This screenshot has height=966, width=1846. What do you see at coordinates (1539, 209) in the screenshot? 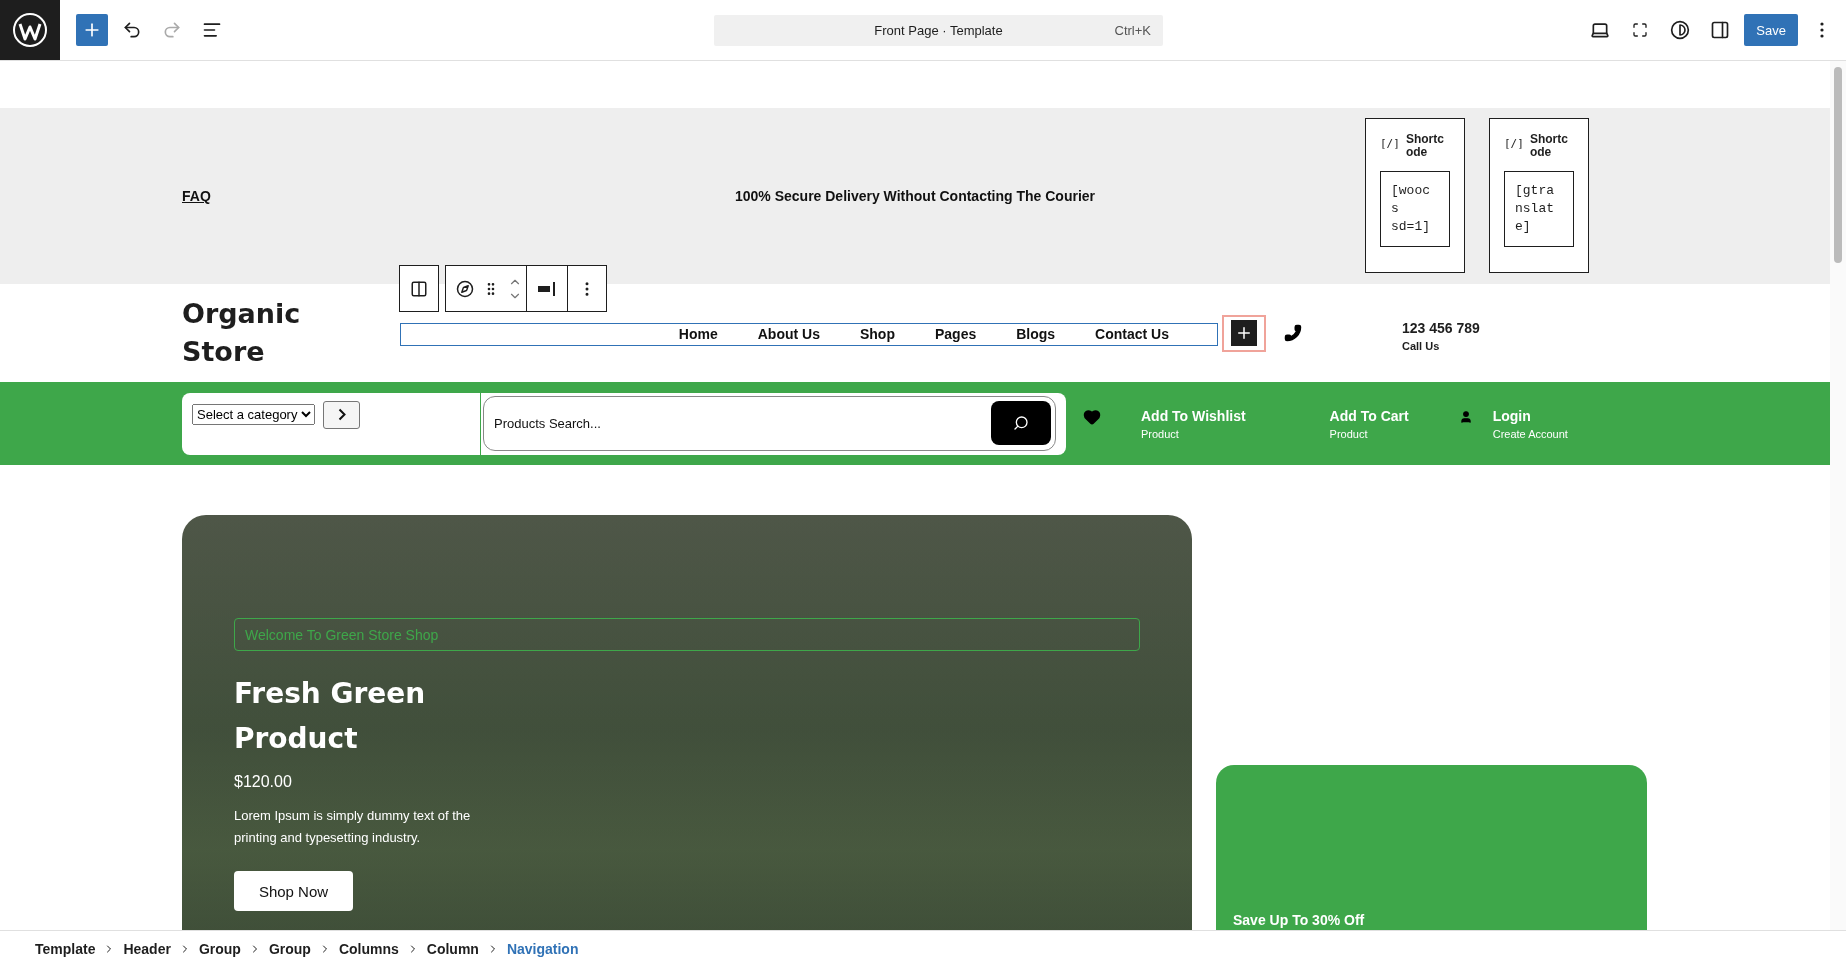
I see `shortcode-field: [gtranslate]` at bounding box center [1539, 209].